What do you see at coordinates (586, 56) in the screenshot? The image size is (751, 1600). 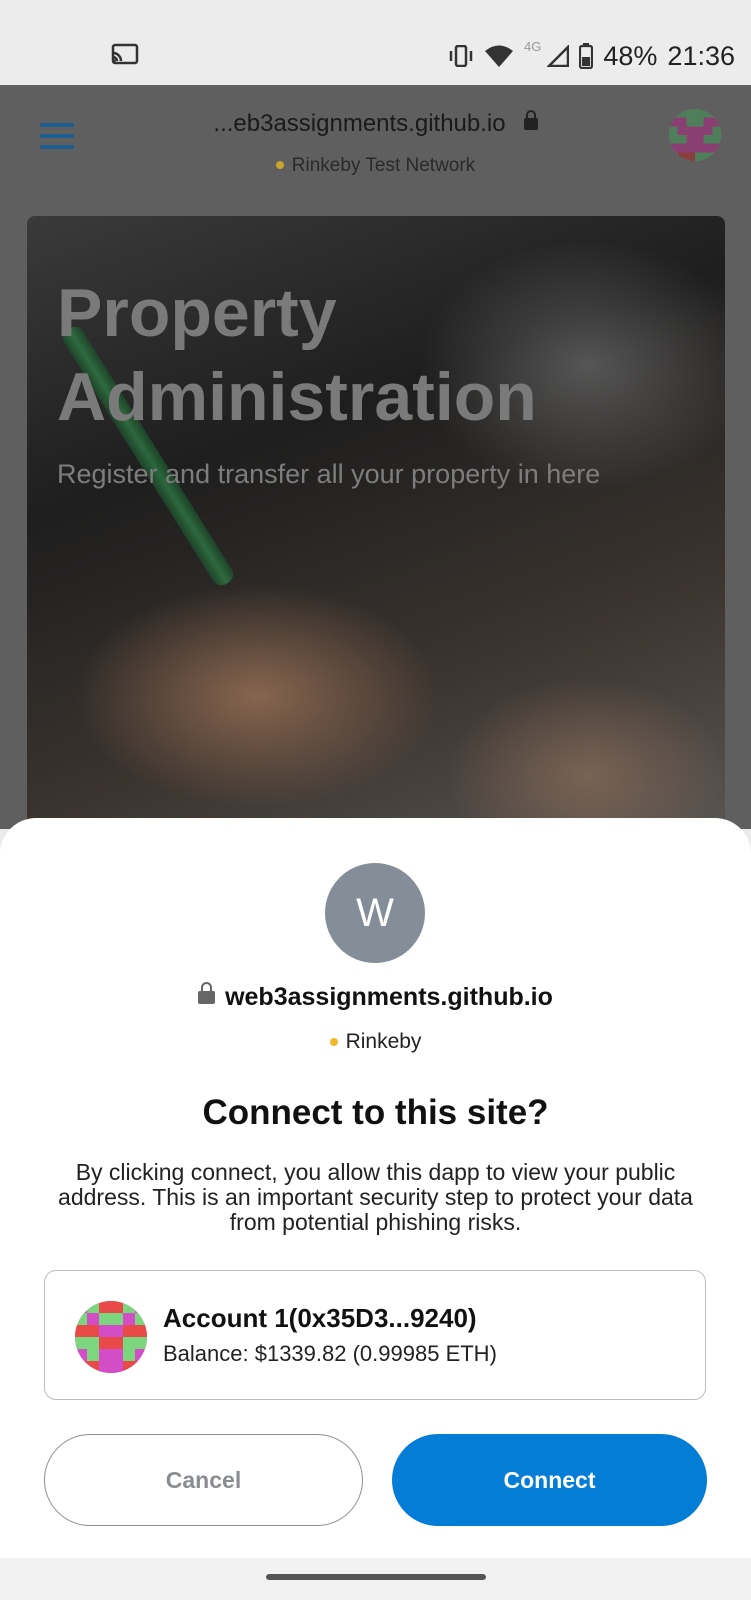 I see `battery-icon` at bounding box center [586, 56].